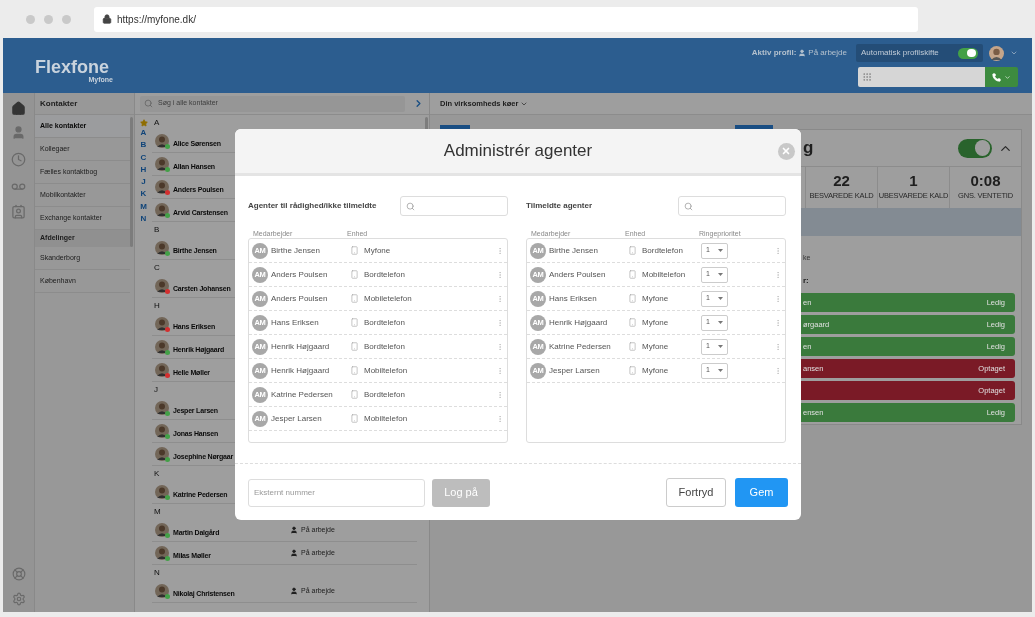 The image size is (1035, 617). Describe the element at coordinates (156, 389) in the screenshot. I see `letter-header: J` at that location.